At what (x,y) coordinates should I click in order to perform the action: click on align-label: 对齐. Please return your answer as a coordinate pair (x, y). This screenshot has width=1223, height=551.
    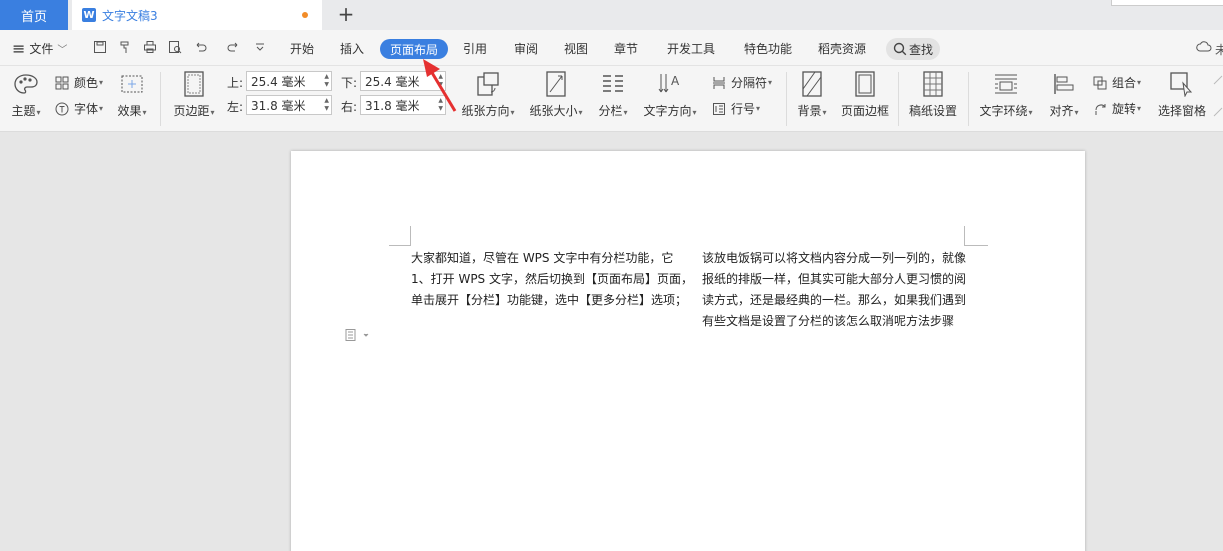
    Looking at the image, I should click on (1061, 111).